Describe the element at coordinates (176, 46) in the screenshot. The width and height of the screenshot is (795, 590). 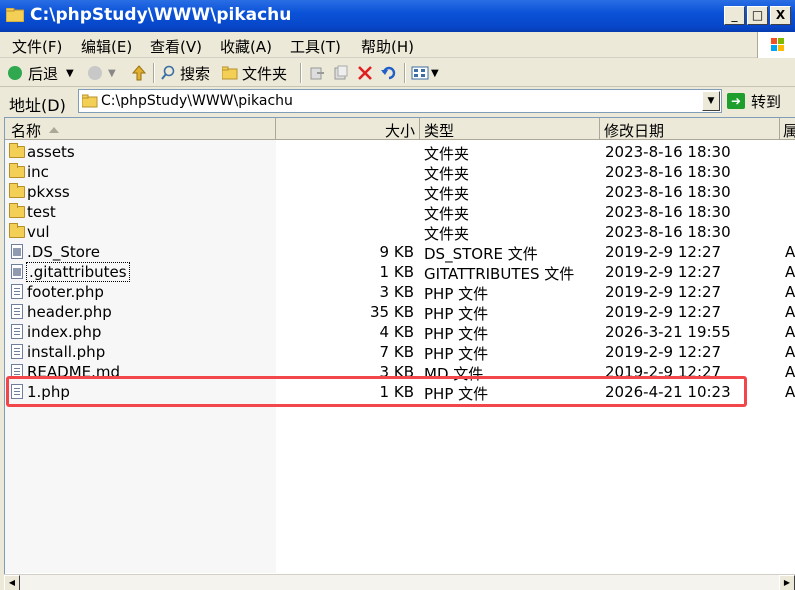
I see `menu-view: 查看(V)` at that location.